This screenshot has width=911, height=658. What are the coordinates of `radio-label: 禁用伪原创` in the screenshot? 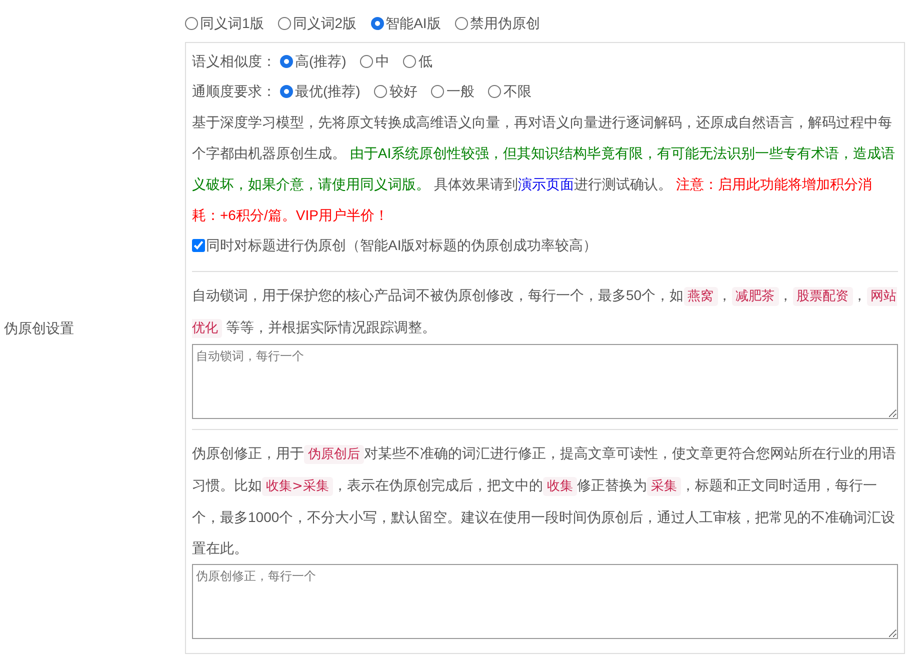 It's located at (505, 23).